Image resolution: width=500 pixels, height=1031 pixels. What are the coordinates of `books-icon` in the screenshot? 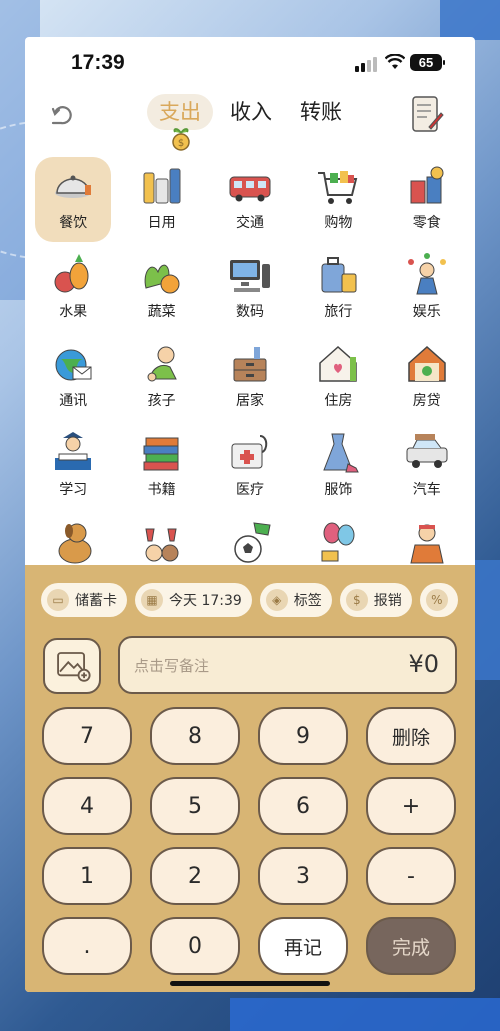 It's located at (162, 453).